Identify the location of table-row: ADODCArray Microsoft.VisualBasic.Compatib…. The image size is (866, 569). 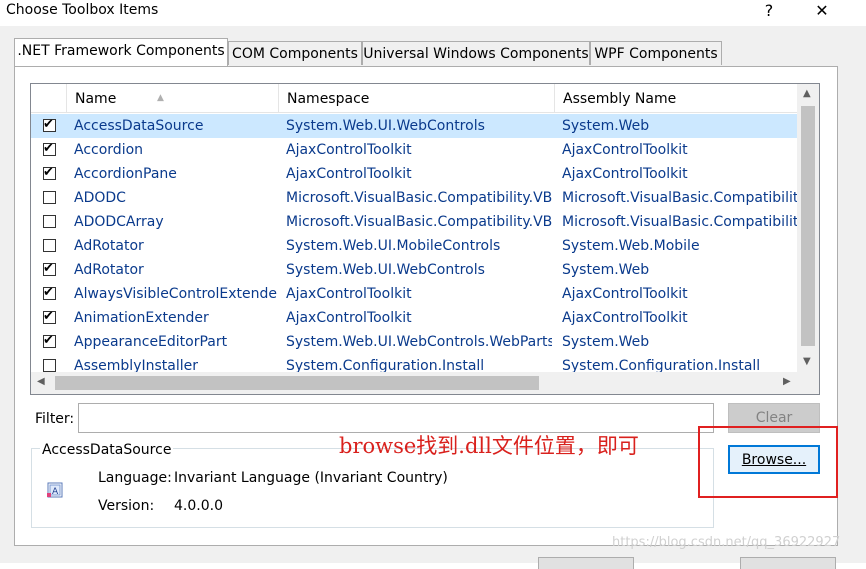
(414, 222).